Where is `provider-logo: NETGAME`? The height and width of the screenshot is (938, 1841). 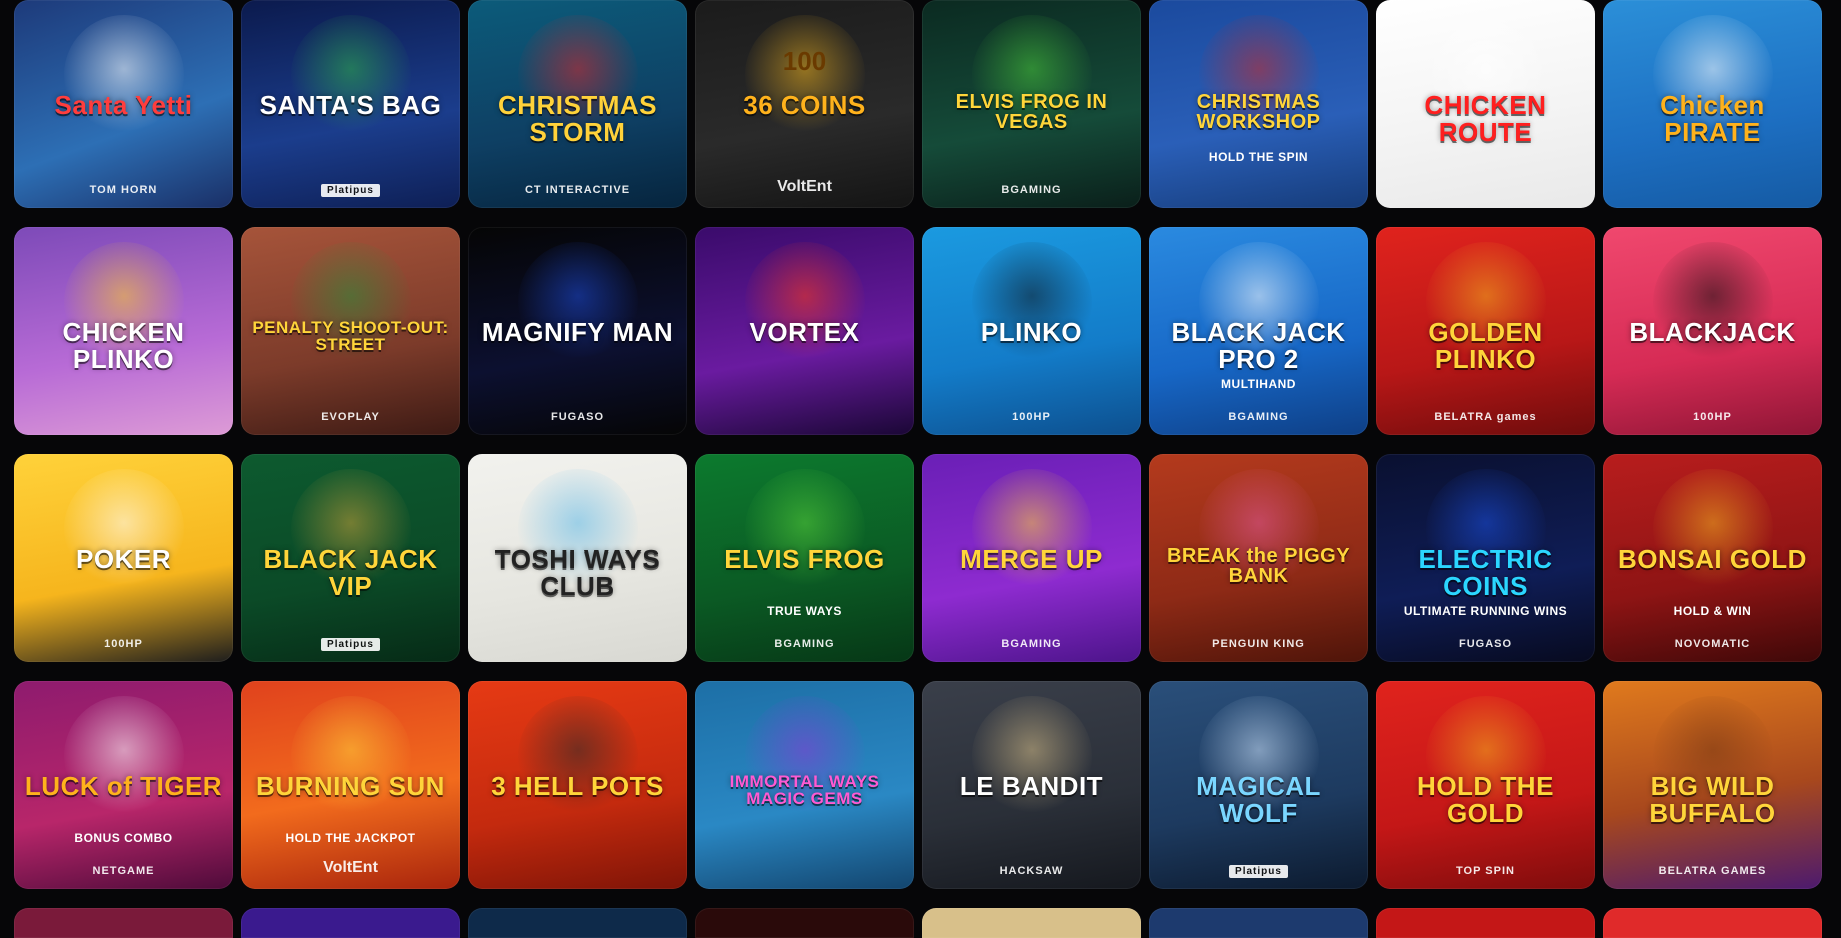
provider-logo: NETGAME is located at coordinates (123, 871).